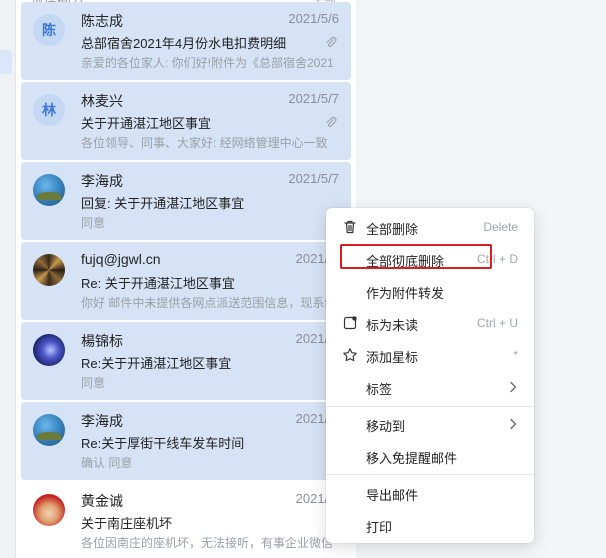  I want to click on mail-subject: 总部宿舍2021年4月份水电扣费明细, so click(184, 43).